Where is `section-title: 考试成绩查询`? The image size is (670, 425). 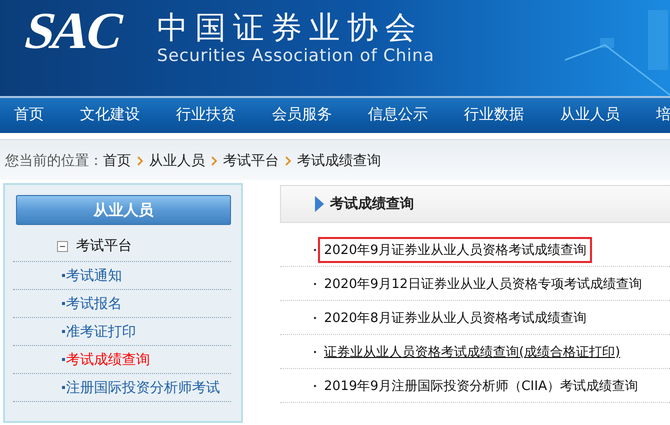
section-title: 考试成绩查询 is located at coordinates (372, 204).